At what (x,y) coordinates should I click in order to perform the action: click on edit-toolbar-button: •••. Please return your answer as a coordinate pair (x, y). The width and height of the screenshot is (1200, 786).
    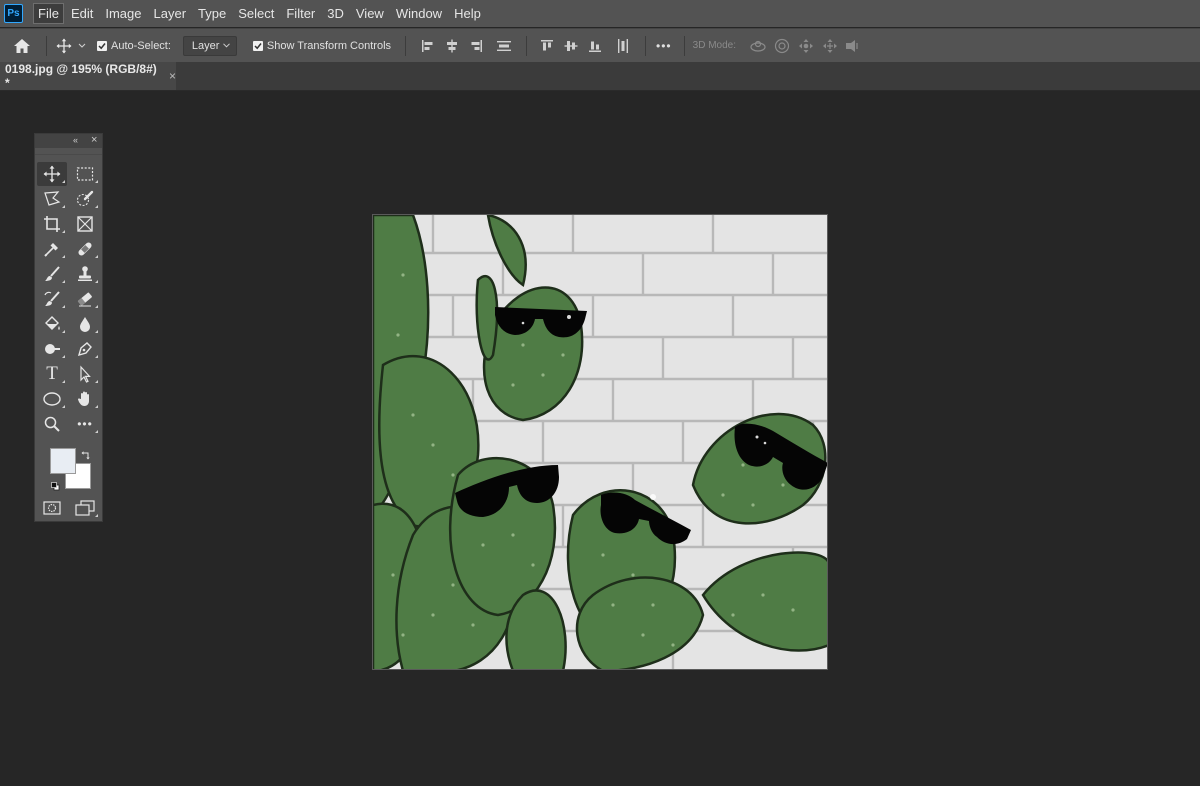
    Looking at the image, I should click on (85, 424).